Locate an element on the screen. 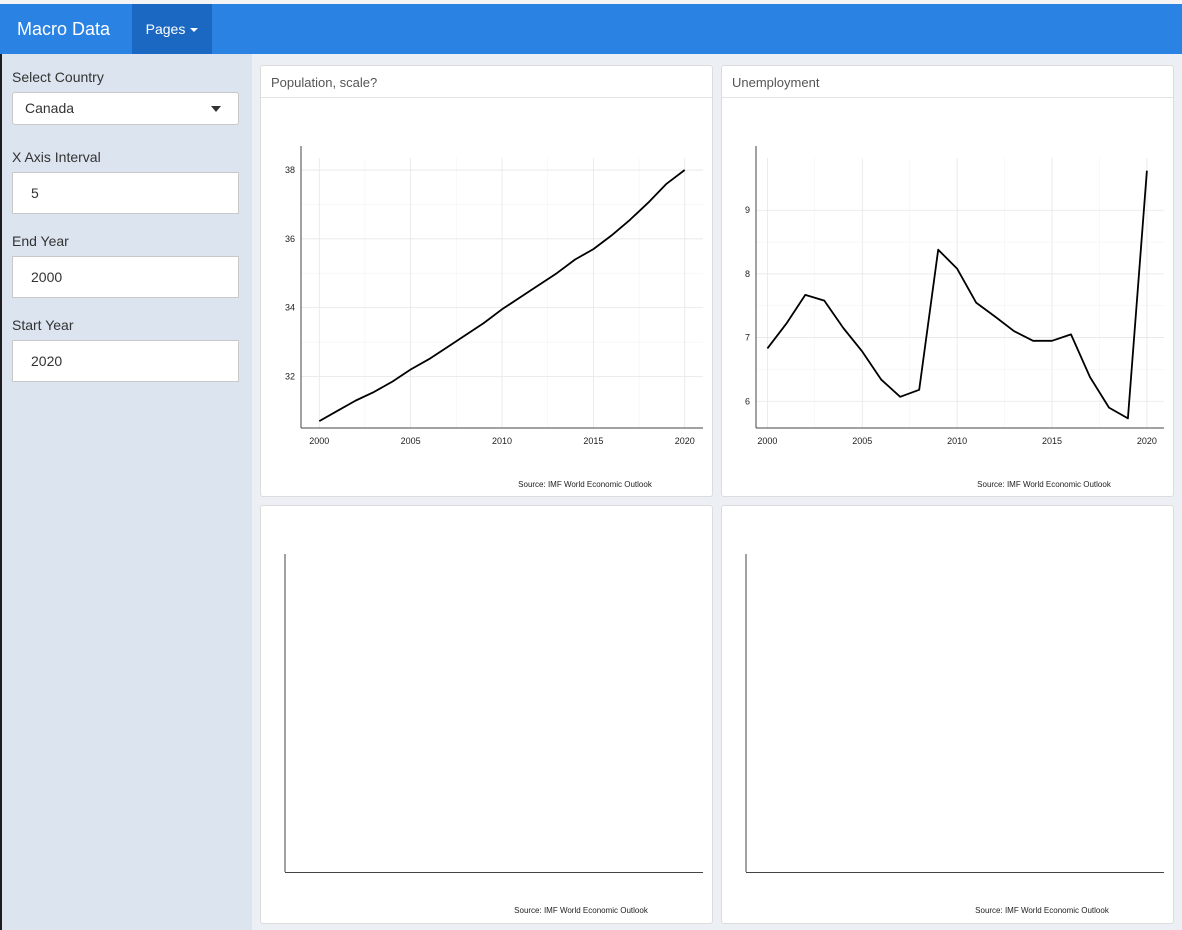 Image resolution: width=1182 pixels, height=930 pixels. population-source-note: Source: IMF World Economic Outlook is located at coordinates (585, 484).